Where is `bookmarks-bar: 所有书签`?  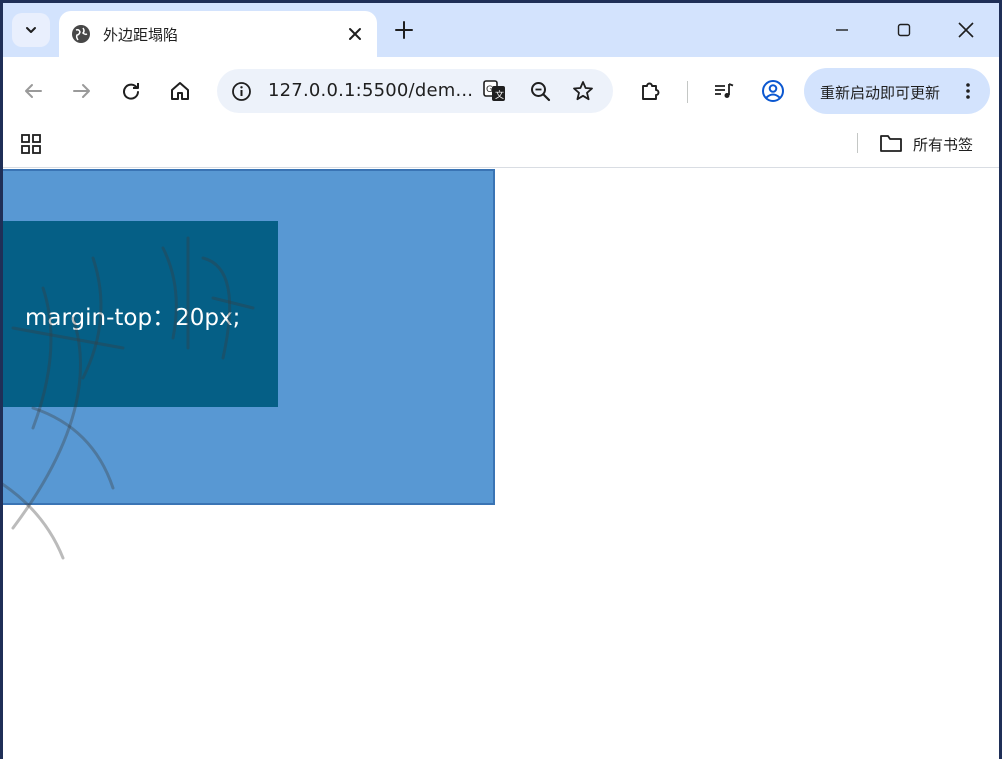 bookmarks-bar: 所有书签 is located at coordinates (501, 146).